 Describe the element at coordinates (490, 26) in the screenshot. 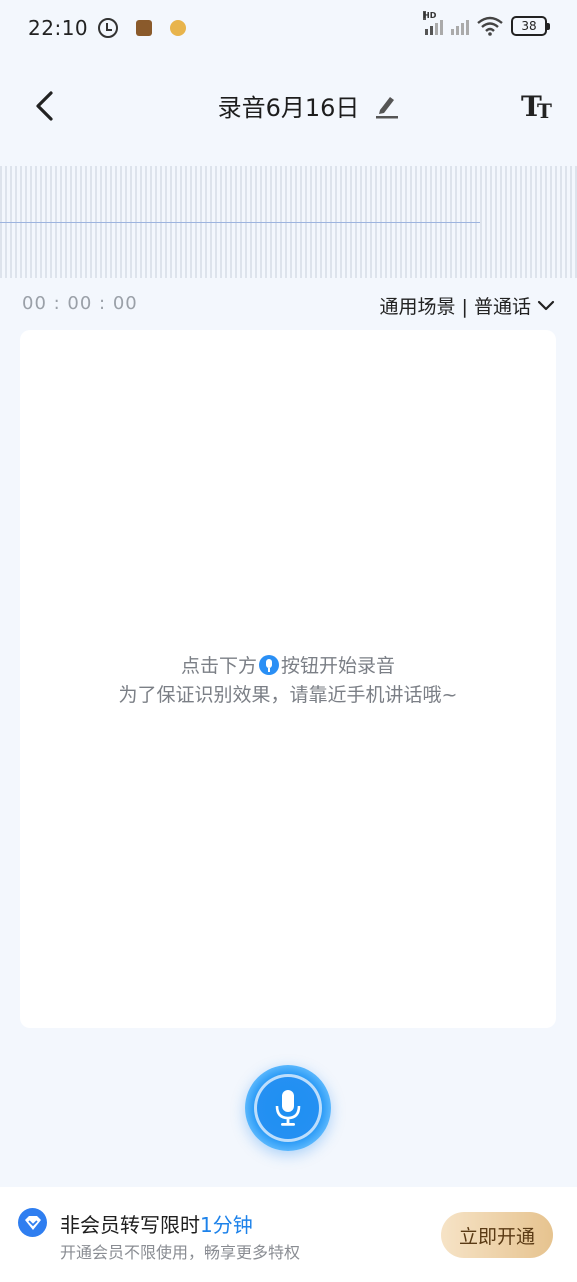

I see `wifi-icon` at that location.